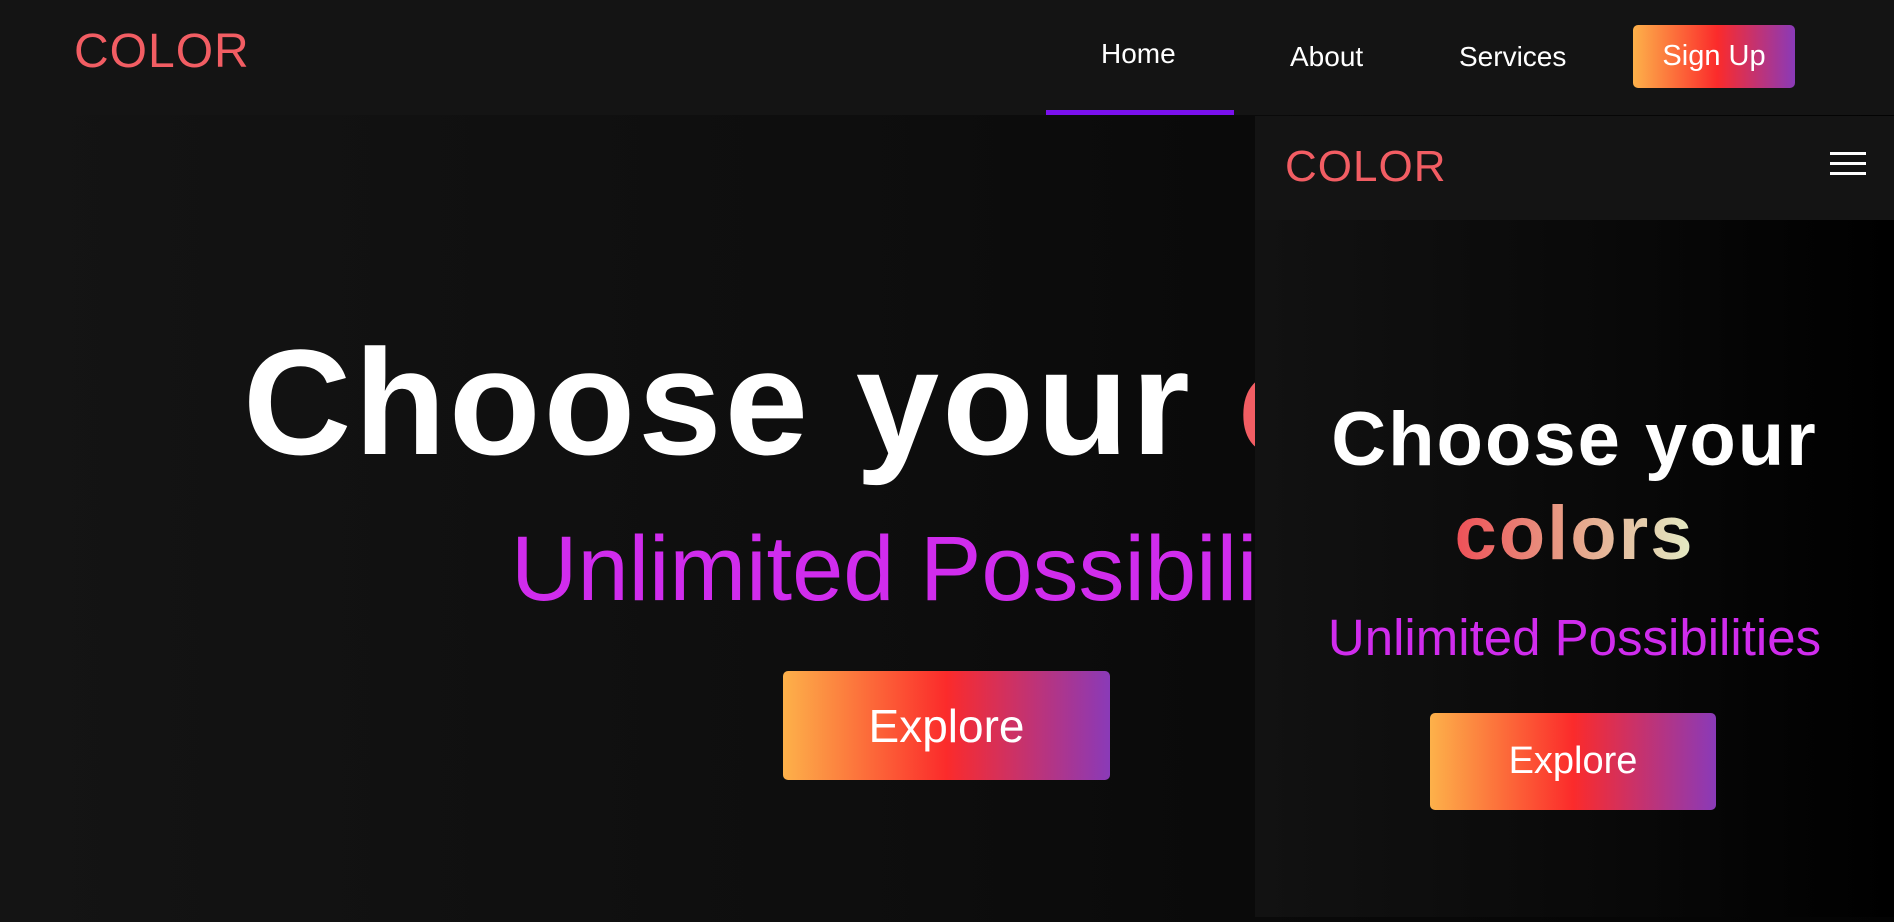 This screenshot has width=1894, height=922. What do you see at coordinates (1574, 439) in the screenshot?
I see `mobile-hero-title-line1: Choose your` at bounding box center [1574, 439].